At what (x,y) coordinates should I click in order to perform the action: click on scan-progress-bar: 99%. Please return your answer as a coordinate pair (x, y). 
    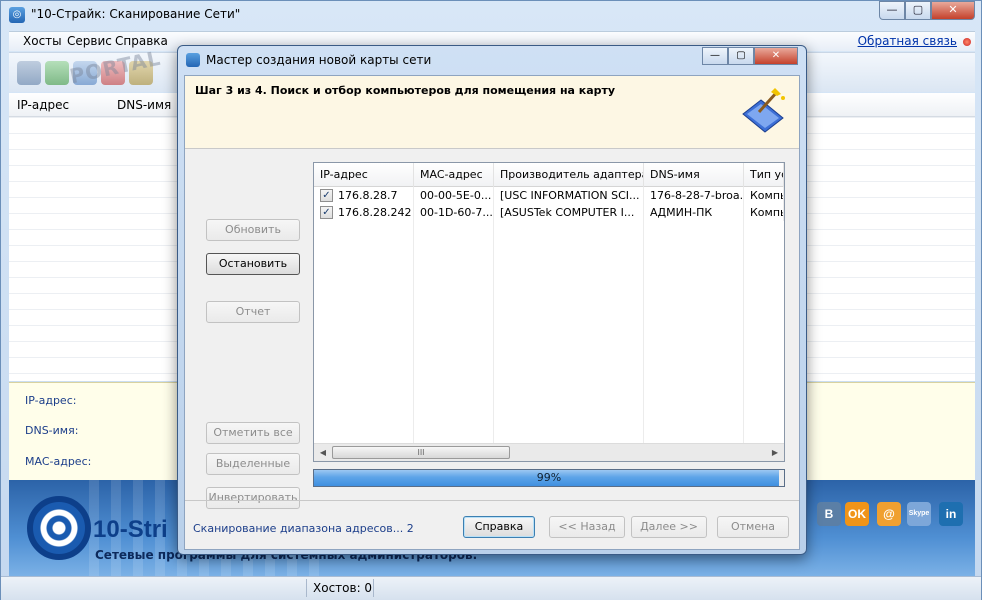
    Looking at the image, I should click on (549, 478).